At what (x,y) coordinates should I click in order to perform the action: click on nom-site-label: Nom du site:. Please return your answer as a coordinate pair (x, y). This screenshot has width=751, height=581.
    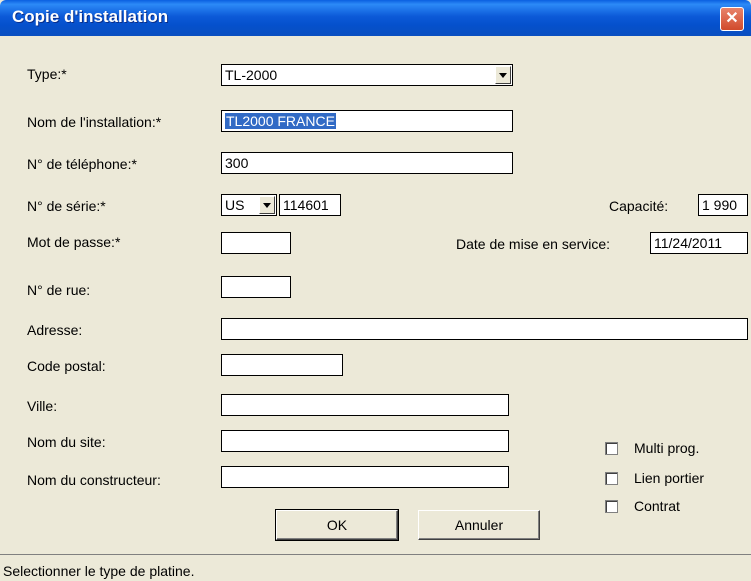
    Looking at the image, I should click on (66, 442).